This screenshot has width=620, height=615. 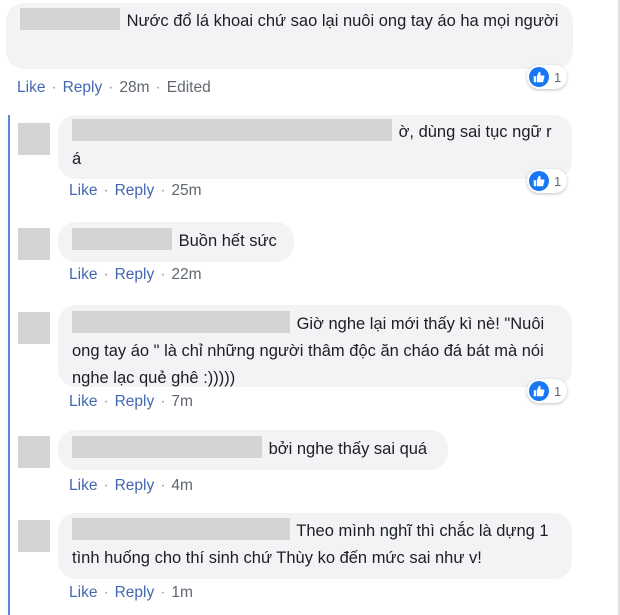 What do you see at coordinates (348, 449) in the screenshot?
I see `comment-text: bởi nghe thấy sai quá` at bounding box center [348, 449].